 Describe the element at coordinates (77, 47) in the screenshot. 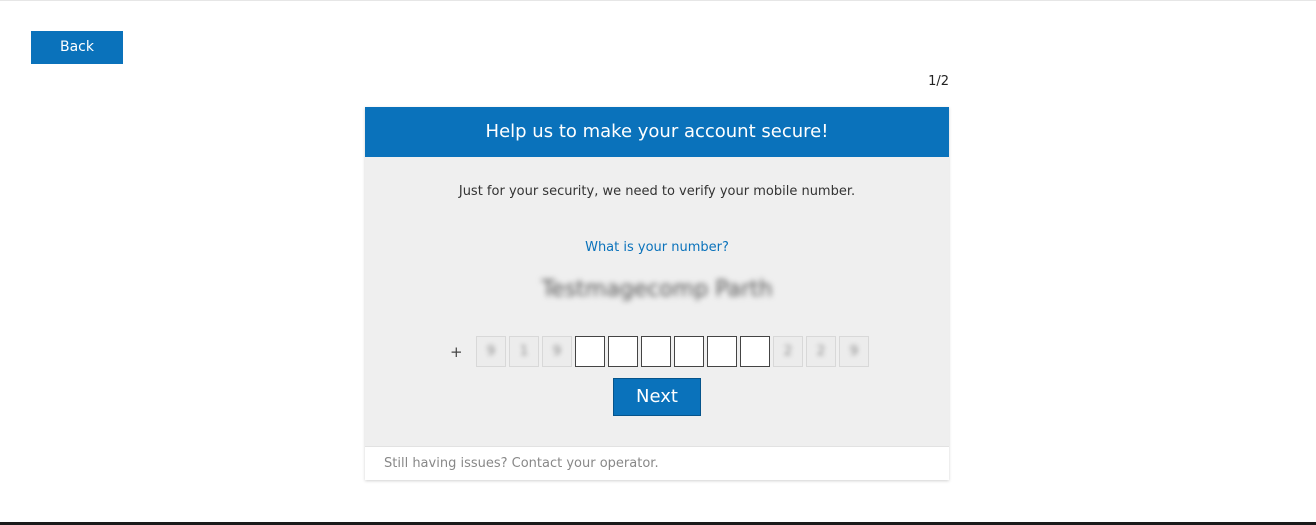

I see `back-button: Back` at that location.